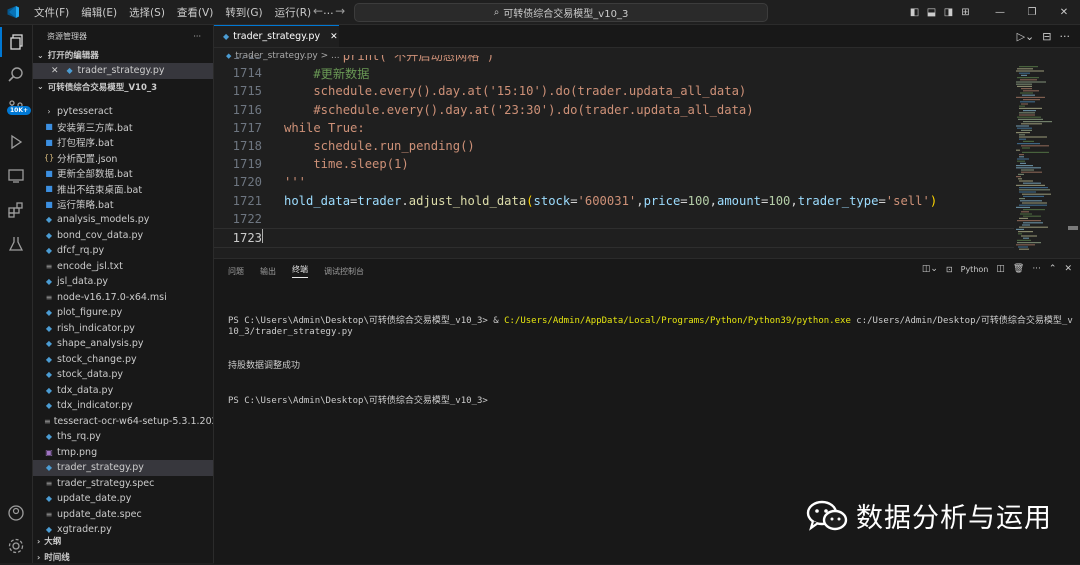 The height and width of the screenshot is (565, 1080). Describe the element at coordinates (123, 87) in the screenshot. I see `project-section: ⌄ 可转债综合交易模型_V10_3` at that location.